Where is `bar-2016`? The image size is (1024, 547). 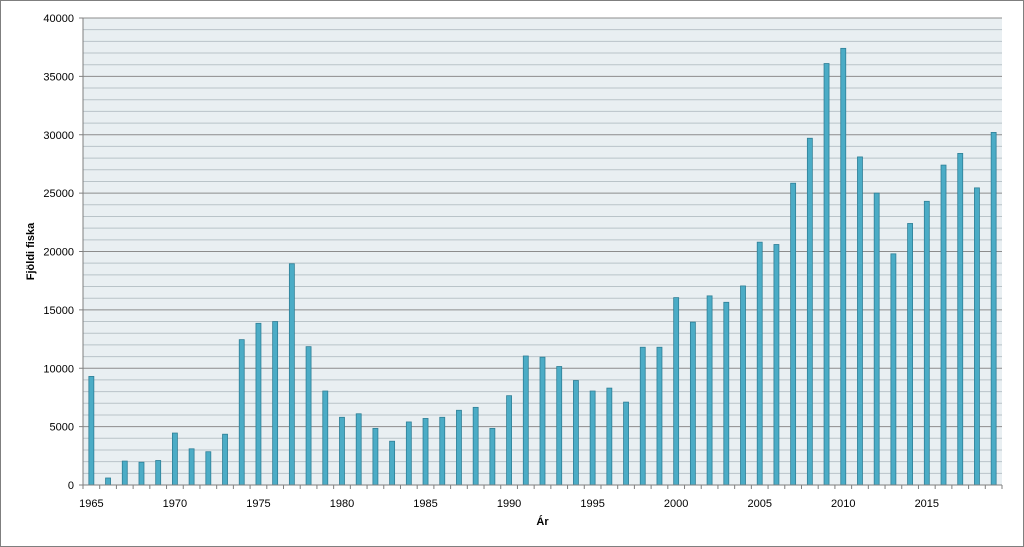
bar-2016 is located at coordinates (943, 325).